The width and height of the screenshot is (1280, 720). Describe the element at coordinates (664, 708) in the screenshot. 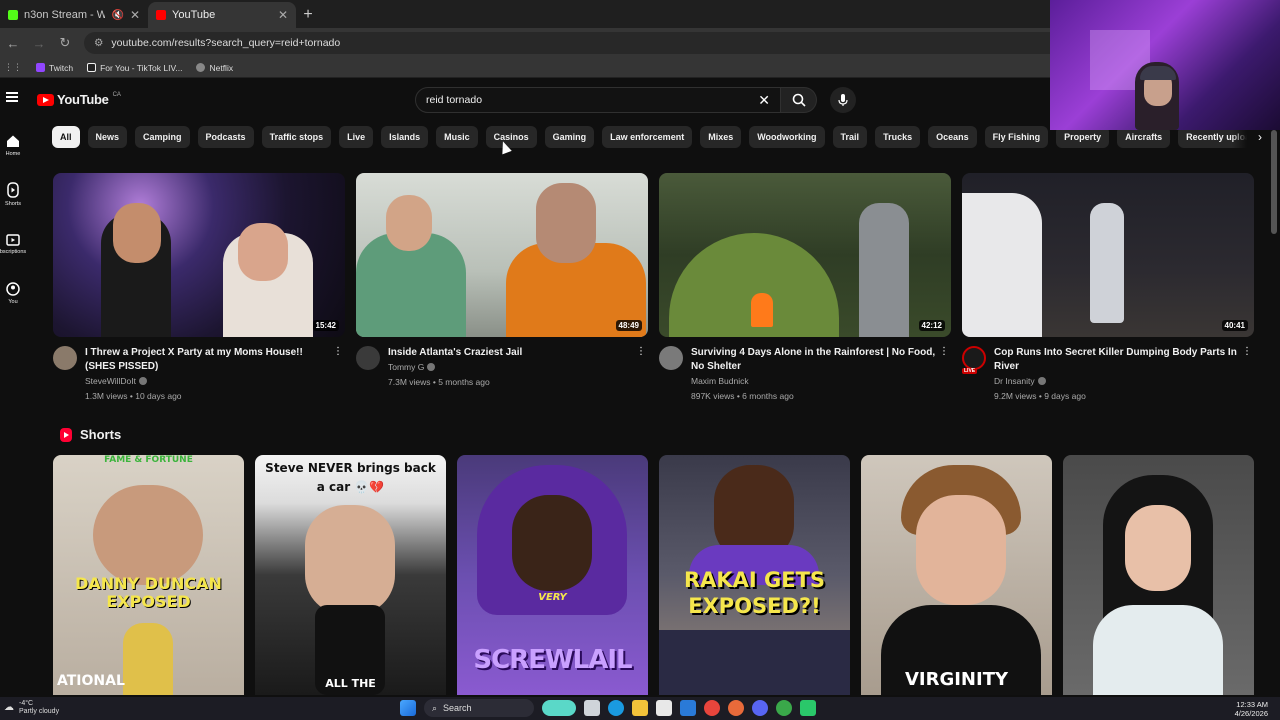

I see `store-icon` at that location.